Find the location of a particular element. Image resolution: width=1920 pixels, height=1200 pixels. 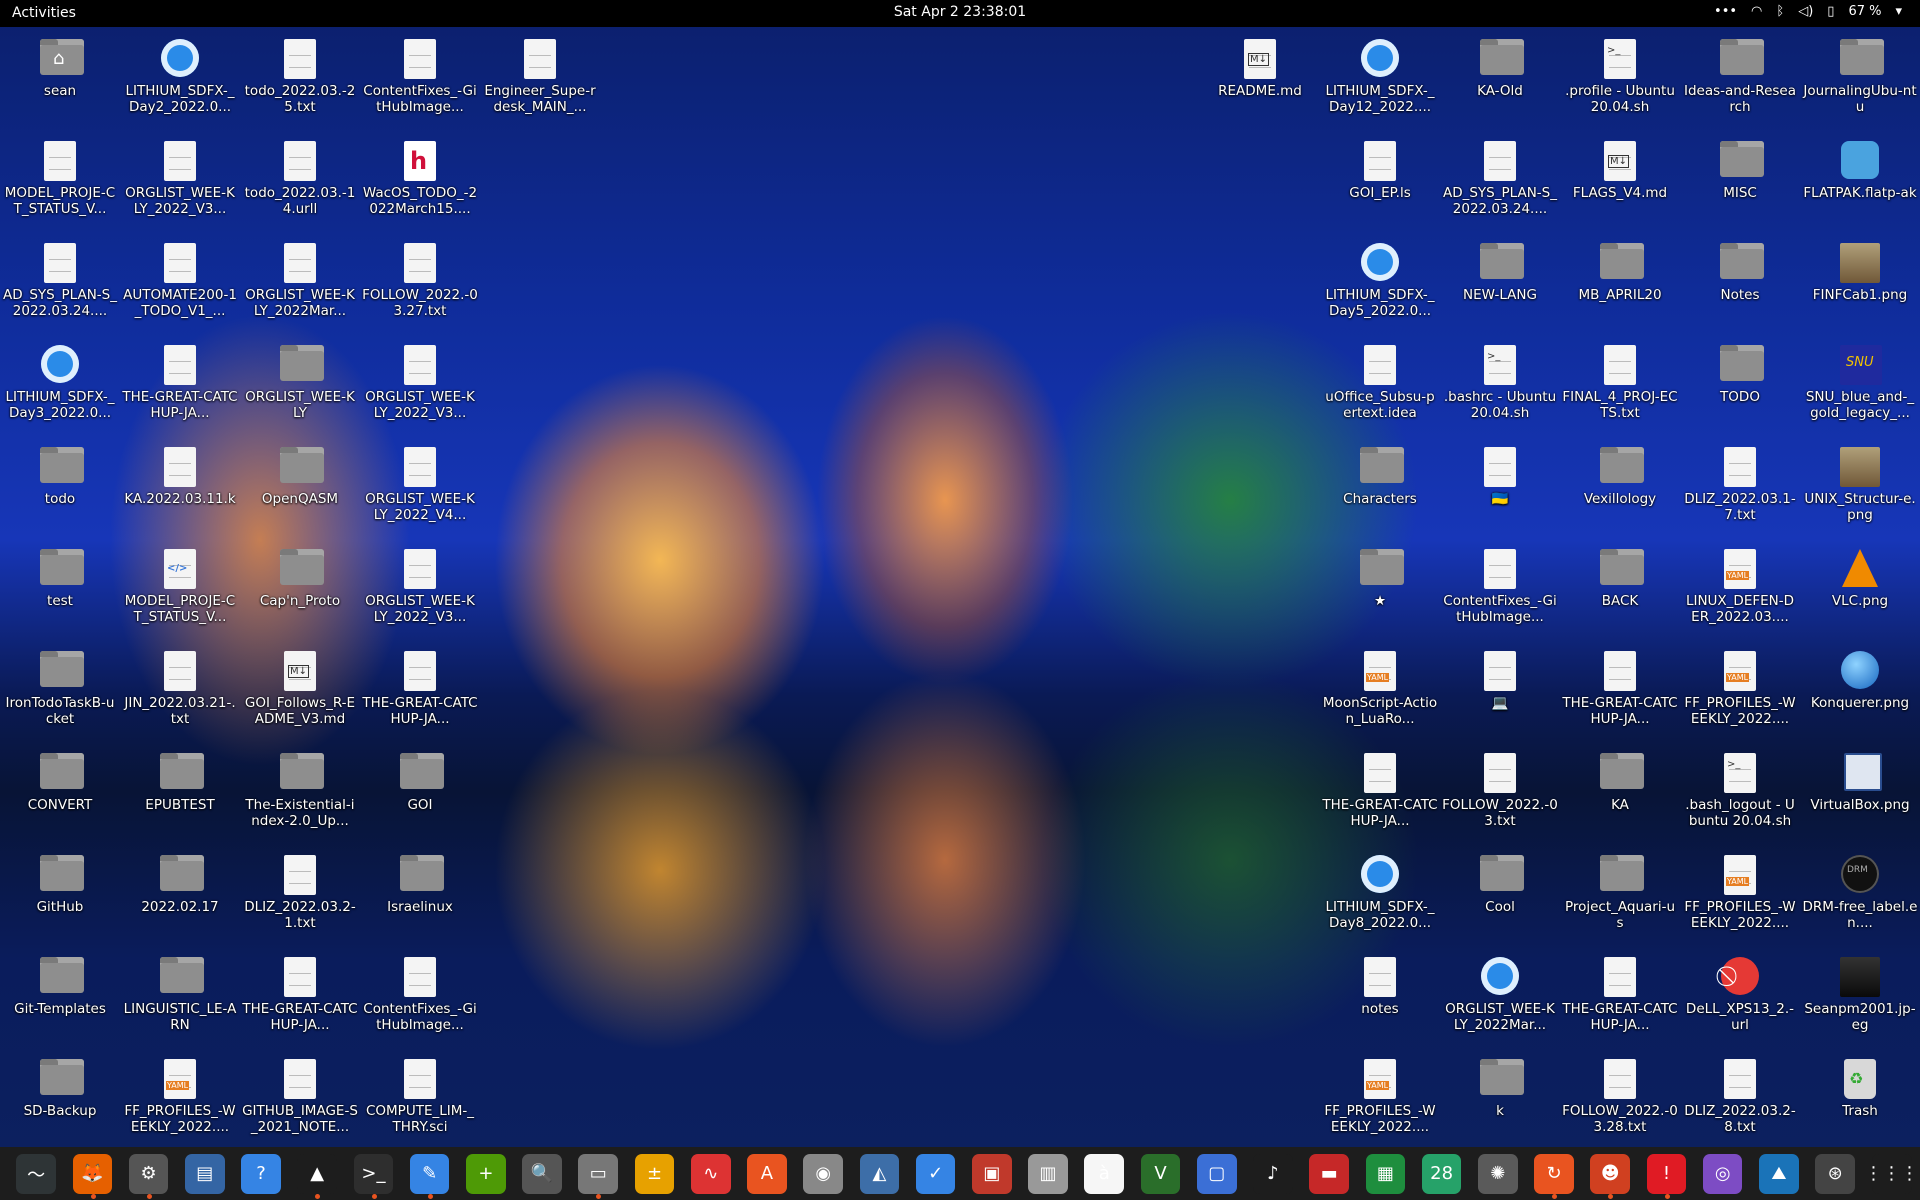

calendar-icon: 28 is located at coordinates (1441, 1173).